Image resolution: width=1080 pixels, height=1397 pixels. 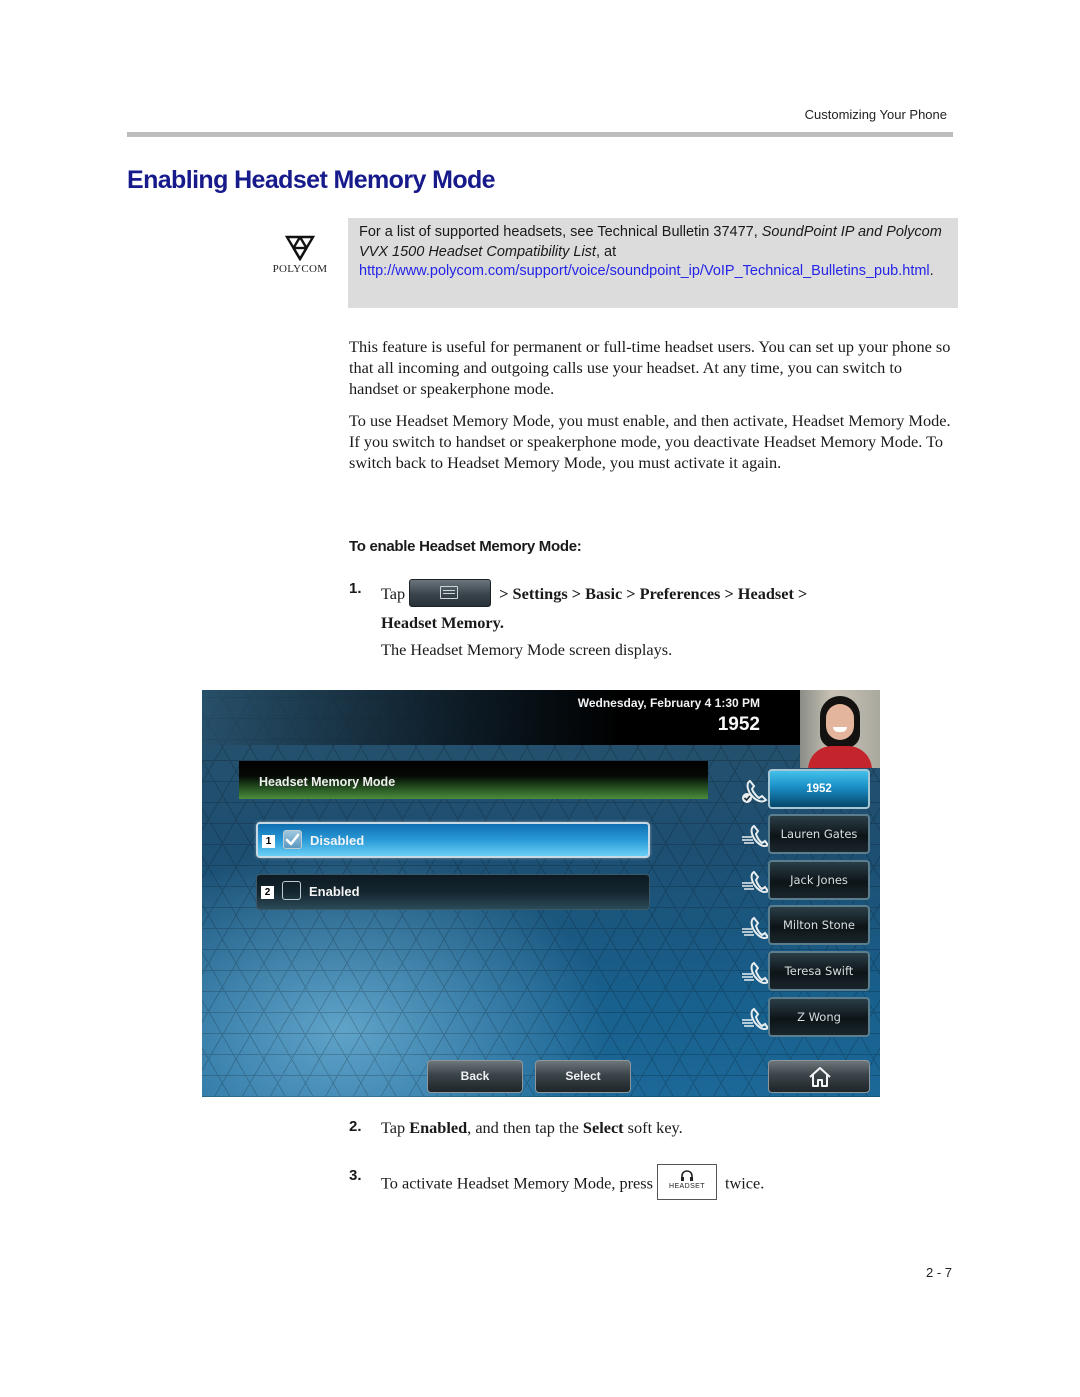 What do you see at coordinates (819, 925) in the screenshot?
I see `line-key-milton-stone: Milton Stone` at bounding box center [819, 925].